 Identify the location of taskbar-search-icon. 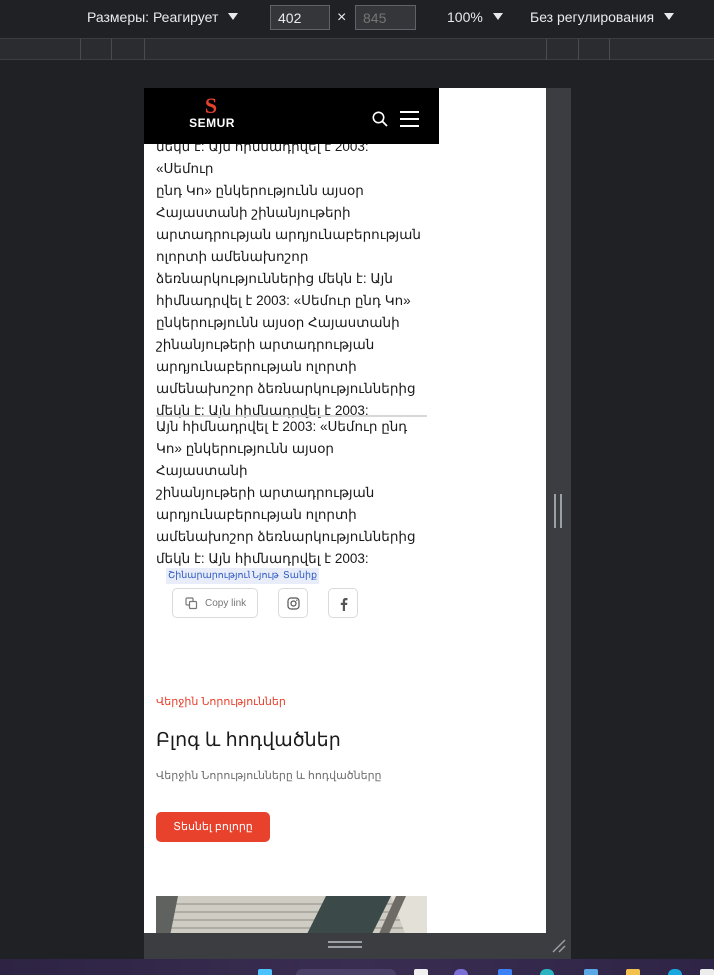
(346, 972).